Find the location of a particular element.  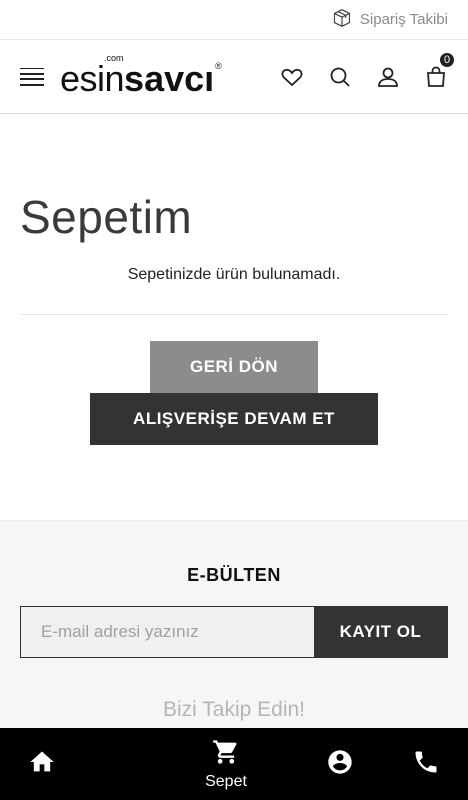

order-tracking-label: Sipariş Takibi is located at coordinates (403, 19).